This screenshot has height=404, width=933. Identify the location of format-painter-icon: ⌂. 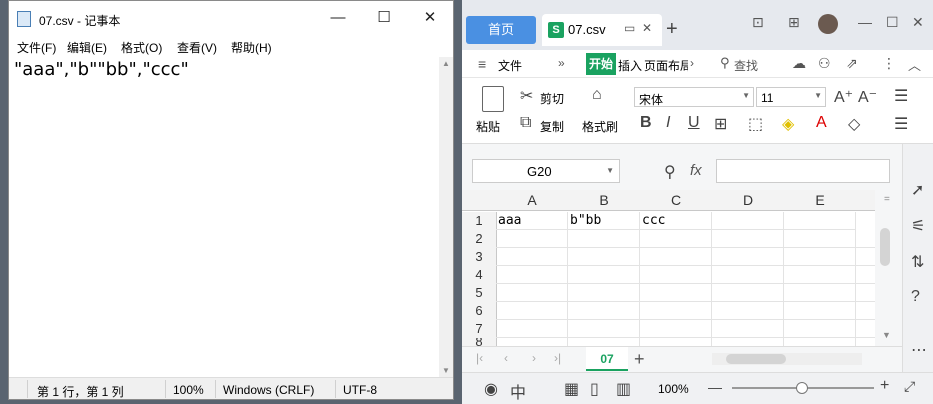
(597, 95).